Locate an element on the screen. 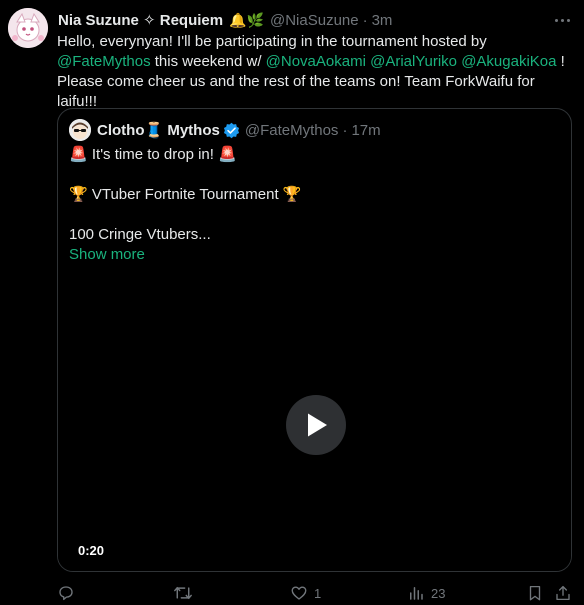 This screenshot has height=605, width=584. author-name: Nia Suzune ✧ Requiem is located at coordinates (140, 20).